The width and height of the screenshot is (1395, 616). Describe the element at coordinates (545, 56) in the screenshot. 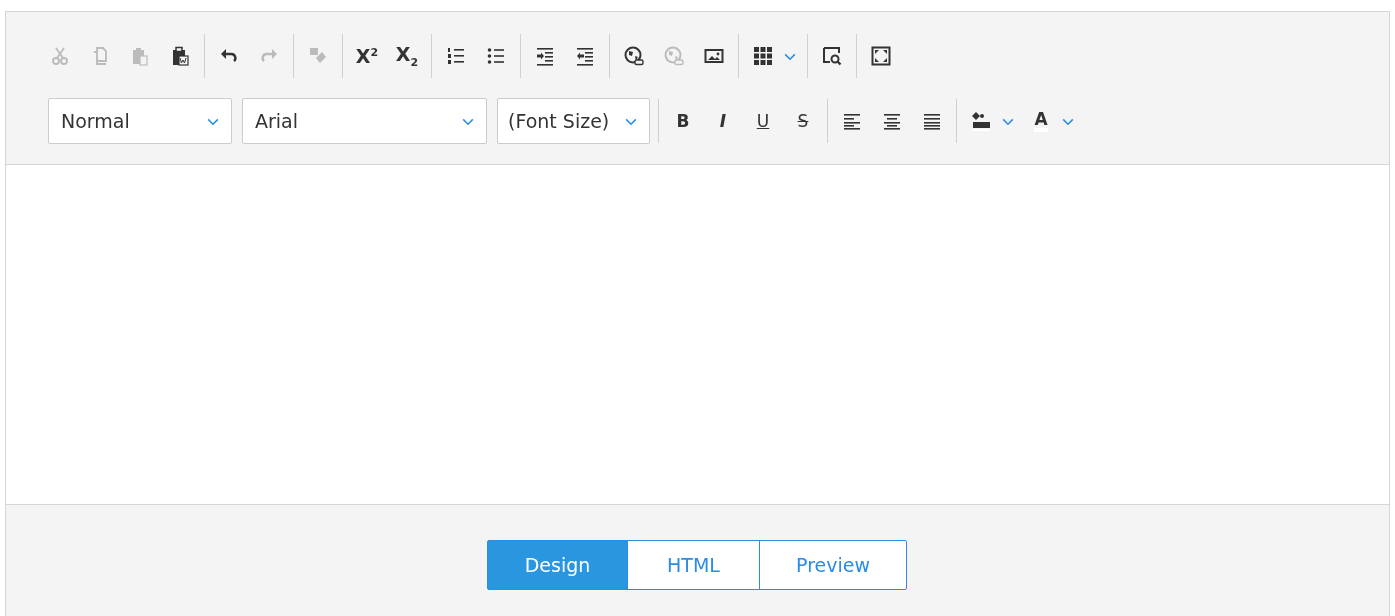

I see `indent-icon` at that location.